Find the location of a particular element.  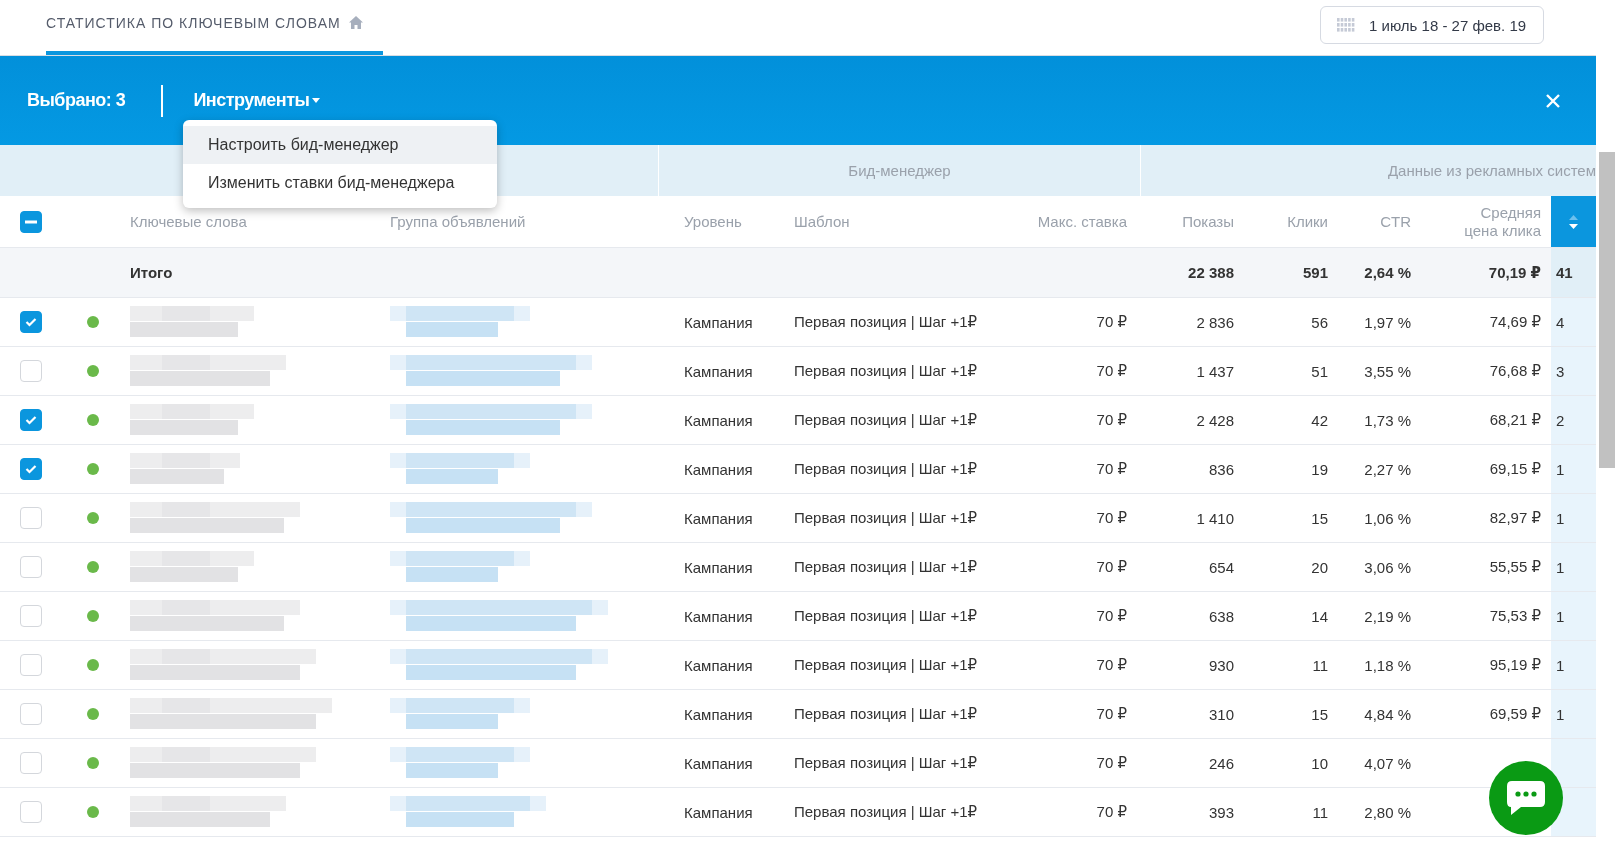

table-cell: 310 is located at coordinates (1221, 714).